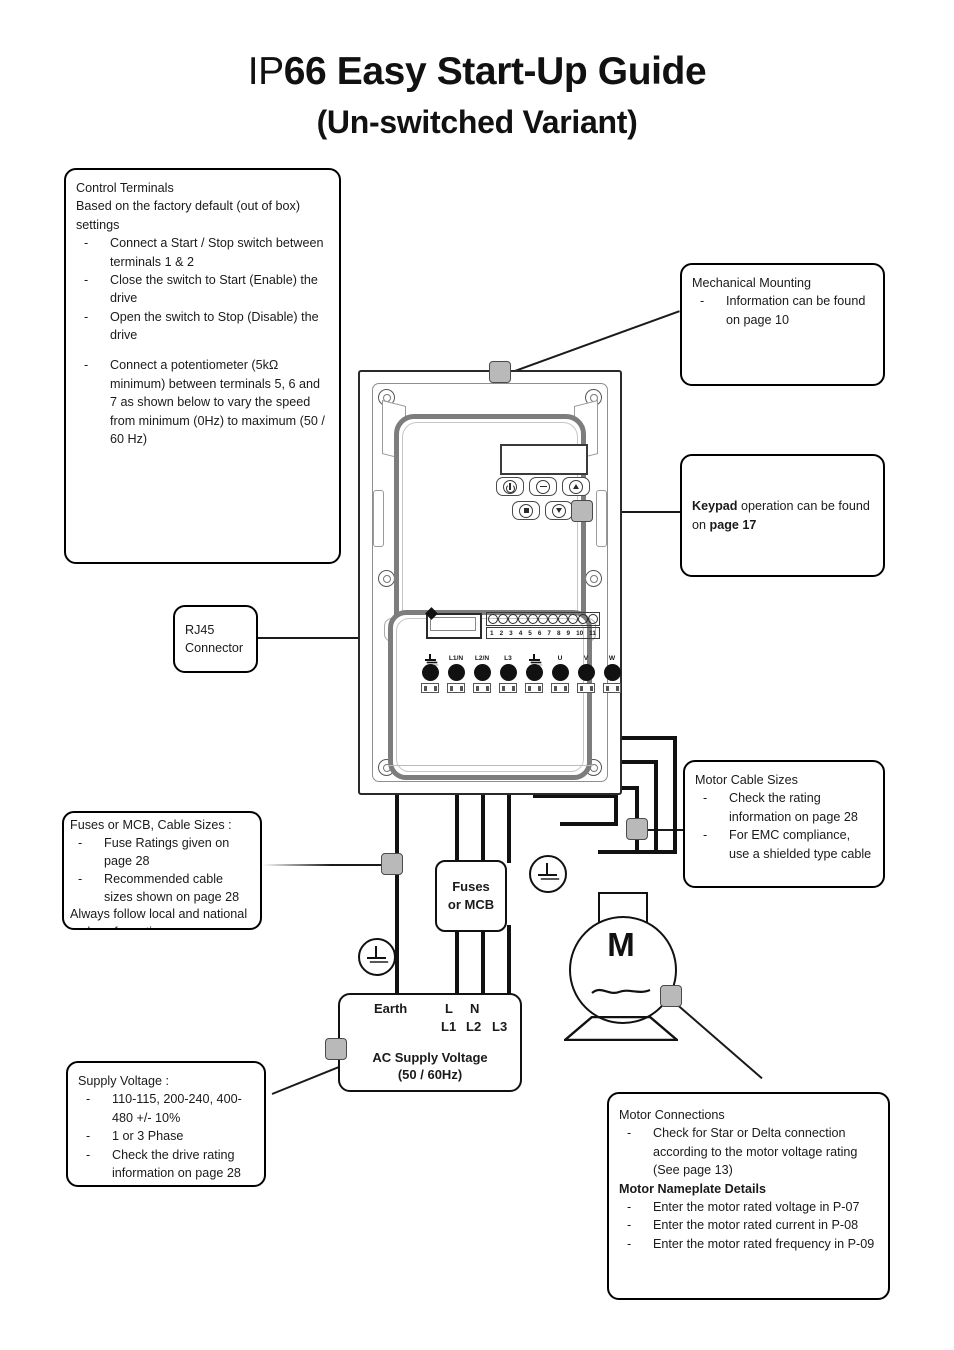  I want to click on ac-n-label: N, so click(475, 1008).